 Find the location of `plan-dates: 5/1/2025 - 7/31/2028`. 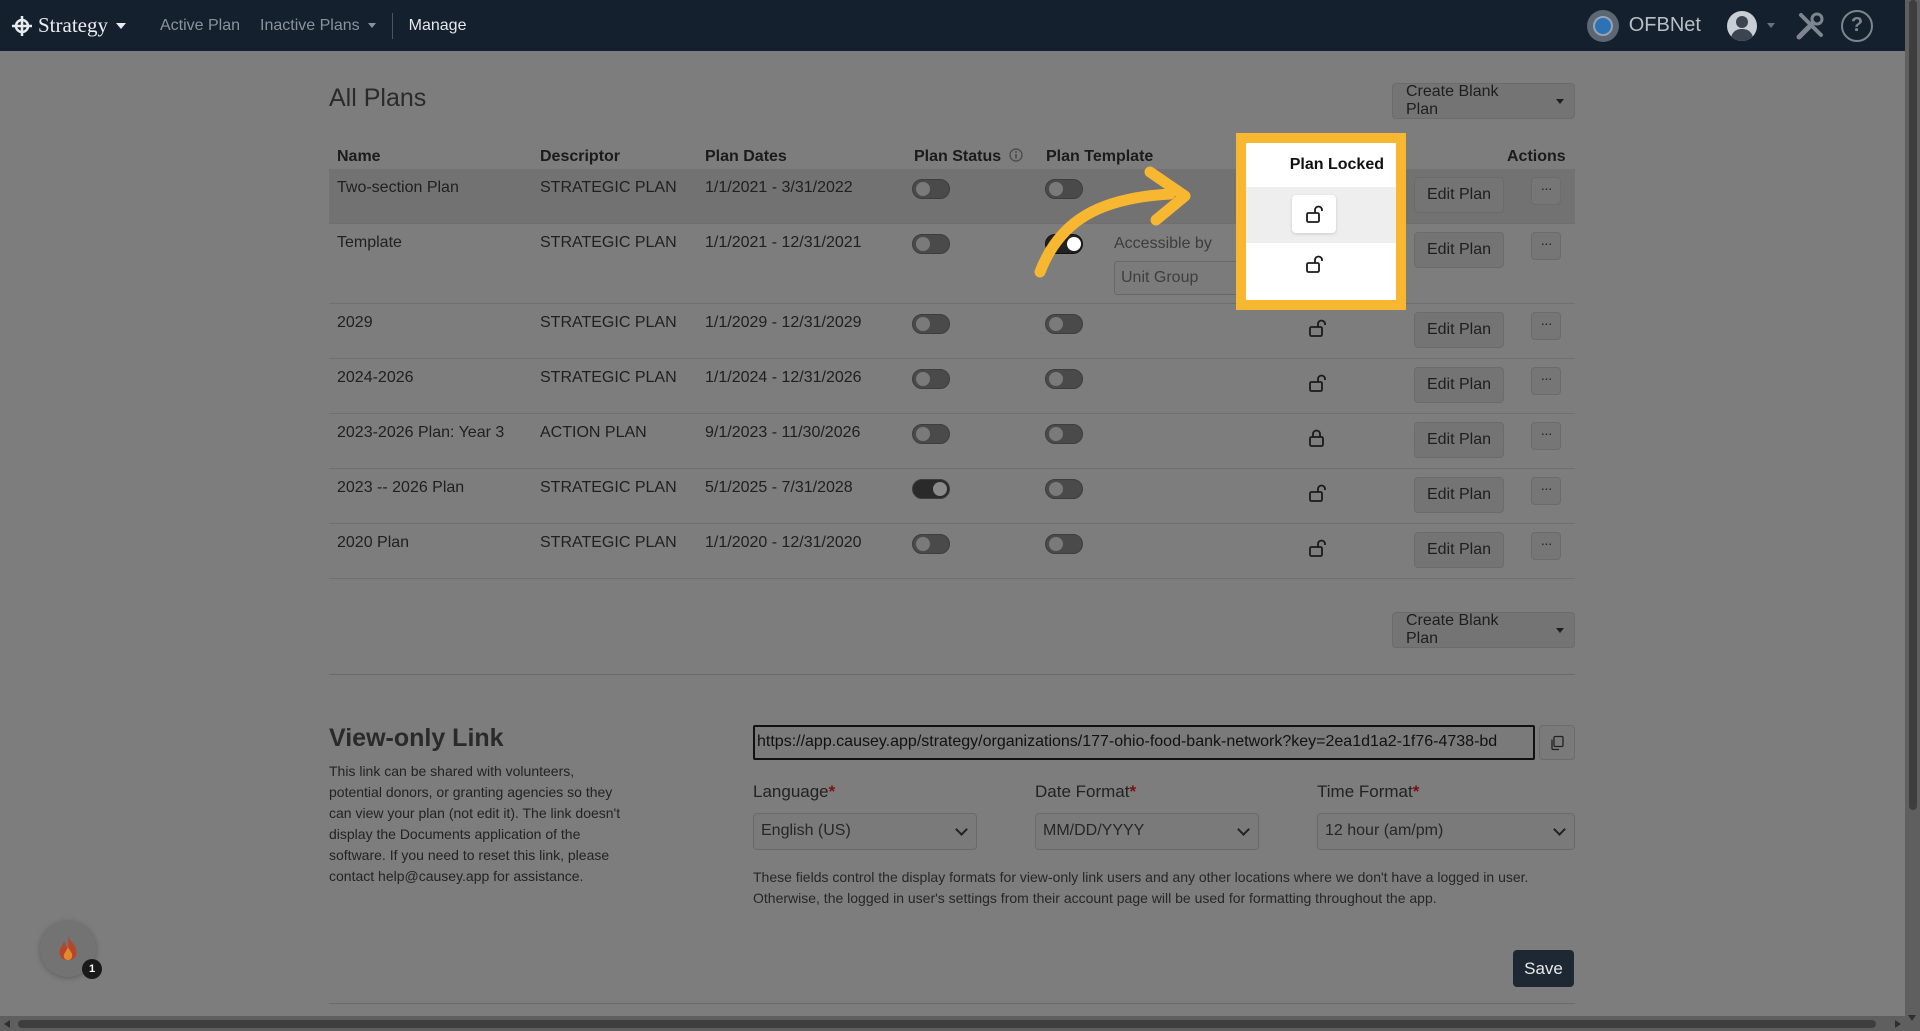

plan-dates: 5/1/2025 - 7/31/2028 is located at coordinates (779, 487).